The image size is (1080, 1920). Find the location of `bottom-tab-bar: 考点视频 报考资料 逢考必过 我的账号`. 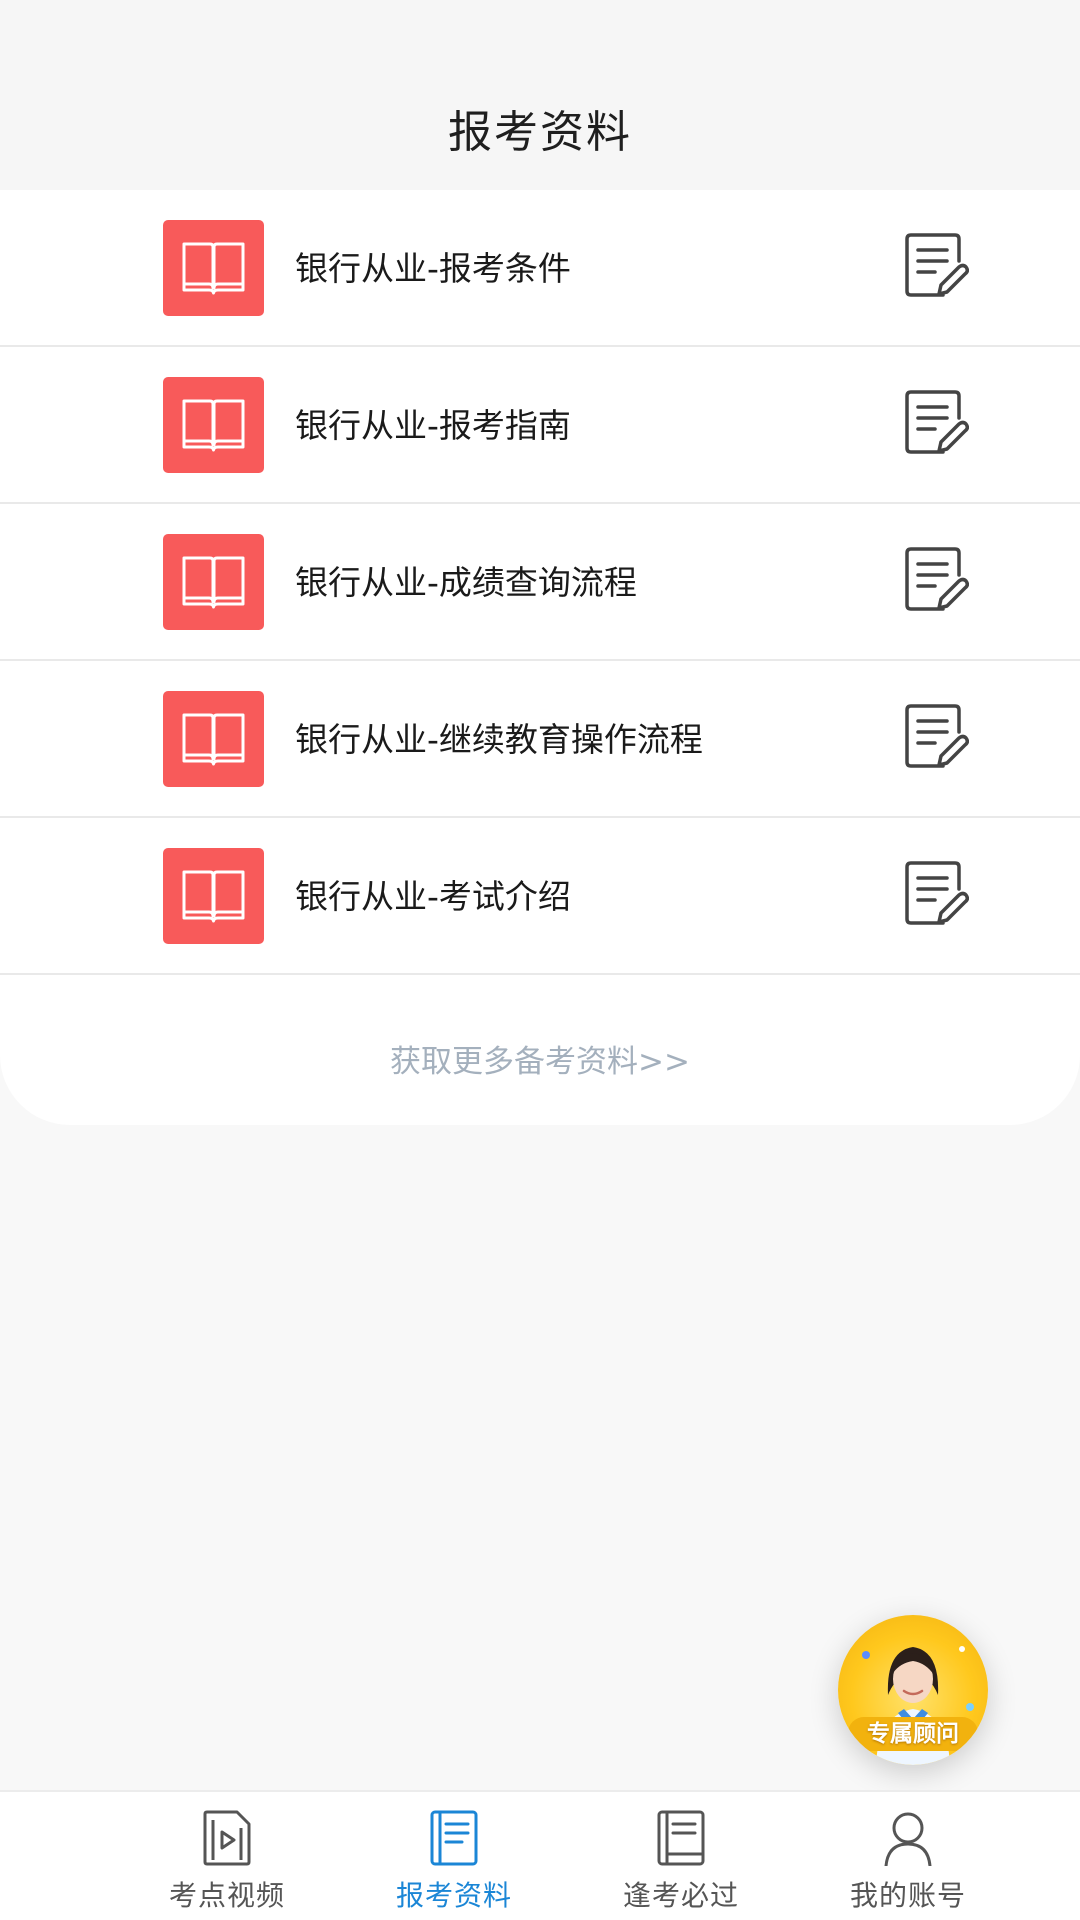

bottom-tab-bar: 考点视频 报考资料 逢考必过 我的账号 is located at coordinates (540, 1855).